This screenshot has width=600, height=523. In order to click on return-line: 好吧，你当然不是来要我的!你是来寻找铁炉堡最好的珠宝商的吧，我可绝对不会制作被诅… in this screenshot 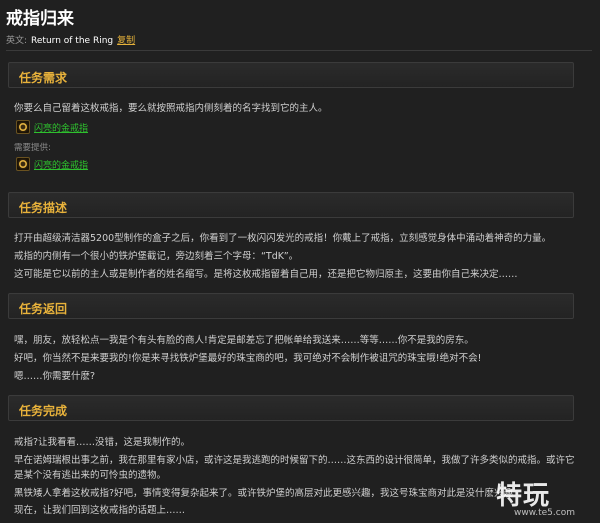, I will do `click(248, 358)`.